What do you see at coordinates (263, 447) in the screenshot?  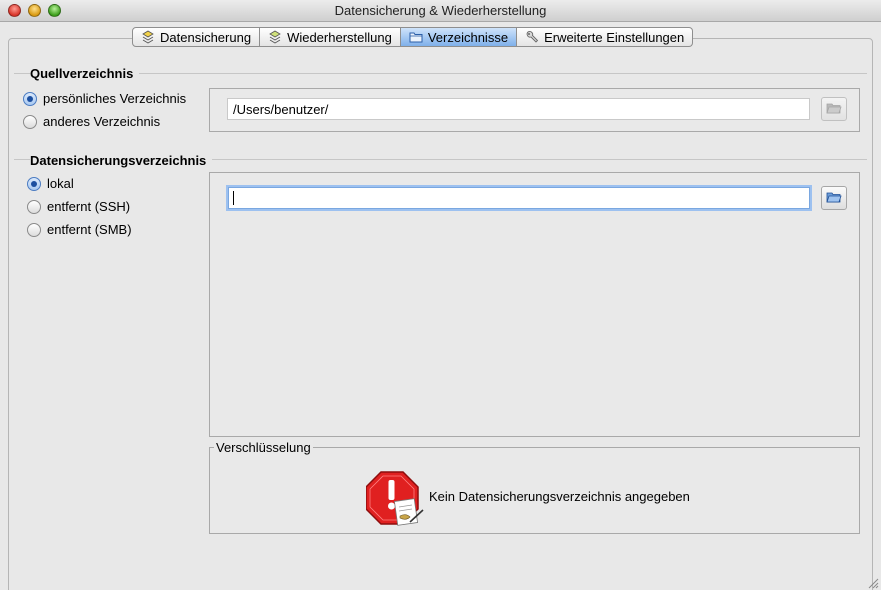 I see `encryption-title: Verschlüsselung` at bounding box center [263, 447].